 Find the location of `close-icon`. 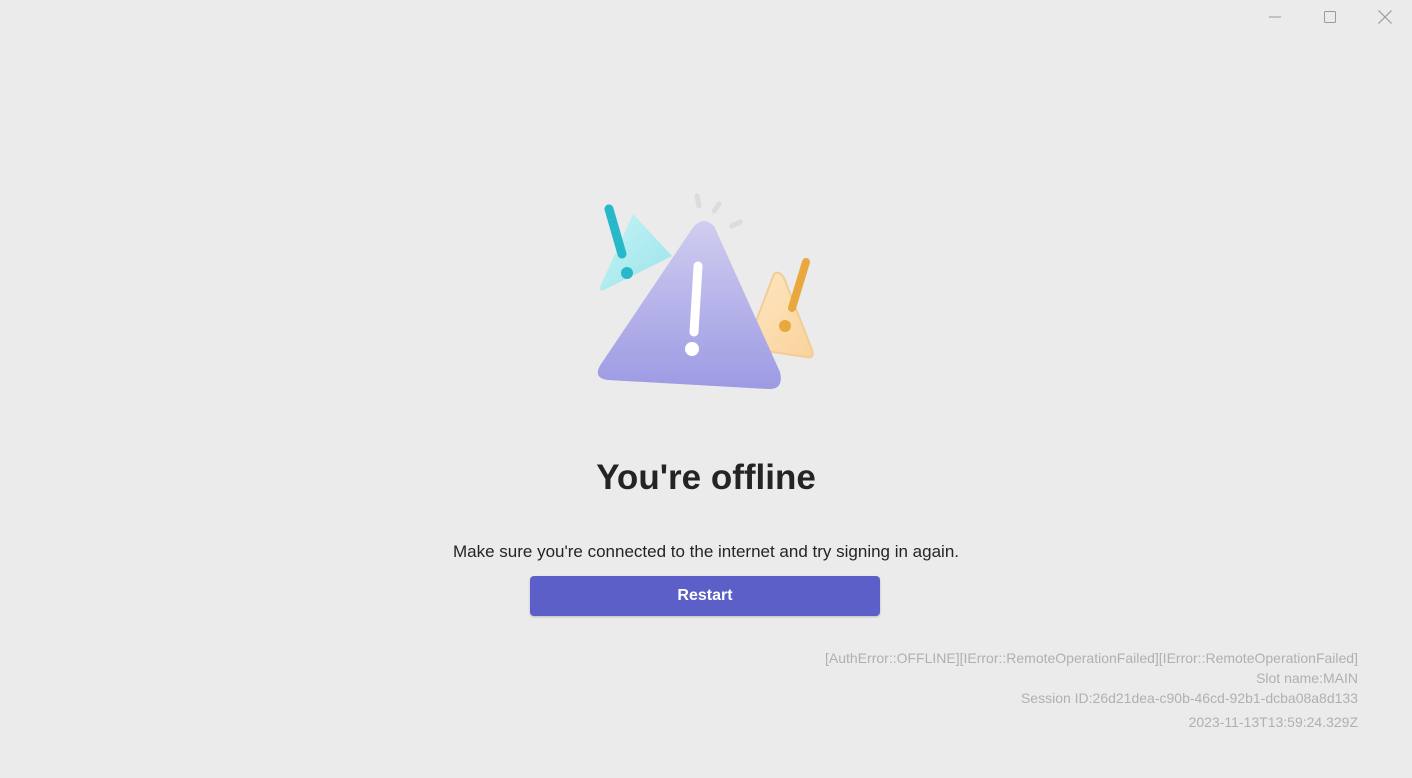

close-icon is located at coordinates (1385, 17).